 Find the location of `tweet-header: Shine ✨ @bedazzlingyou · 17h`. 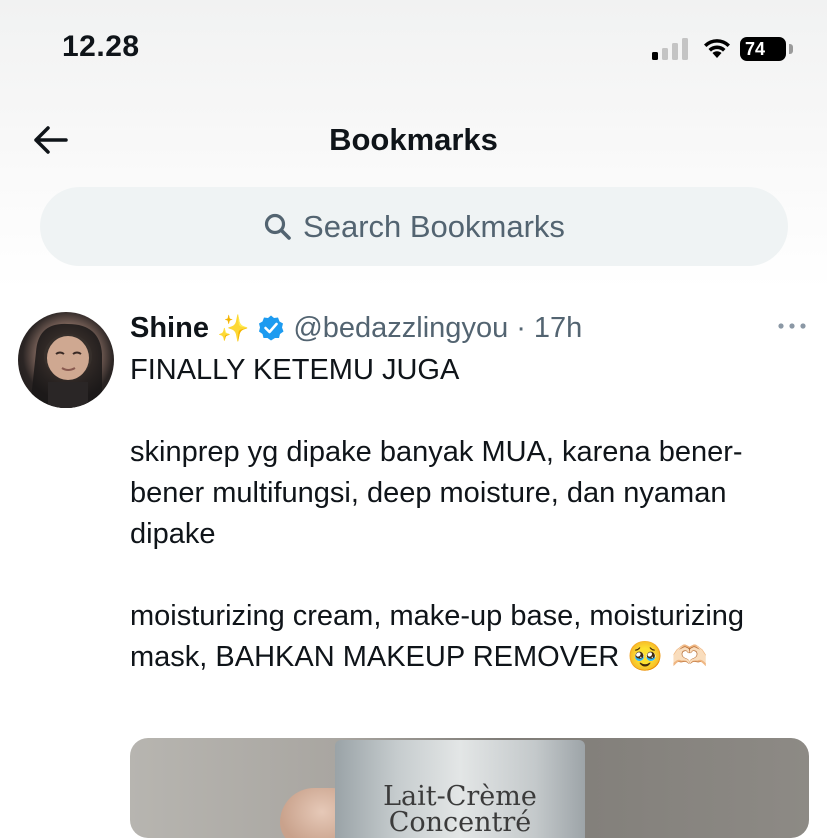

tweet-header: Shine ✨ @bedazzlingyou · 17h is located at coordinates (356, 328).